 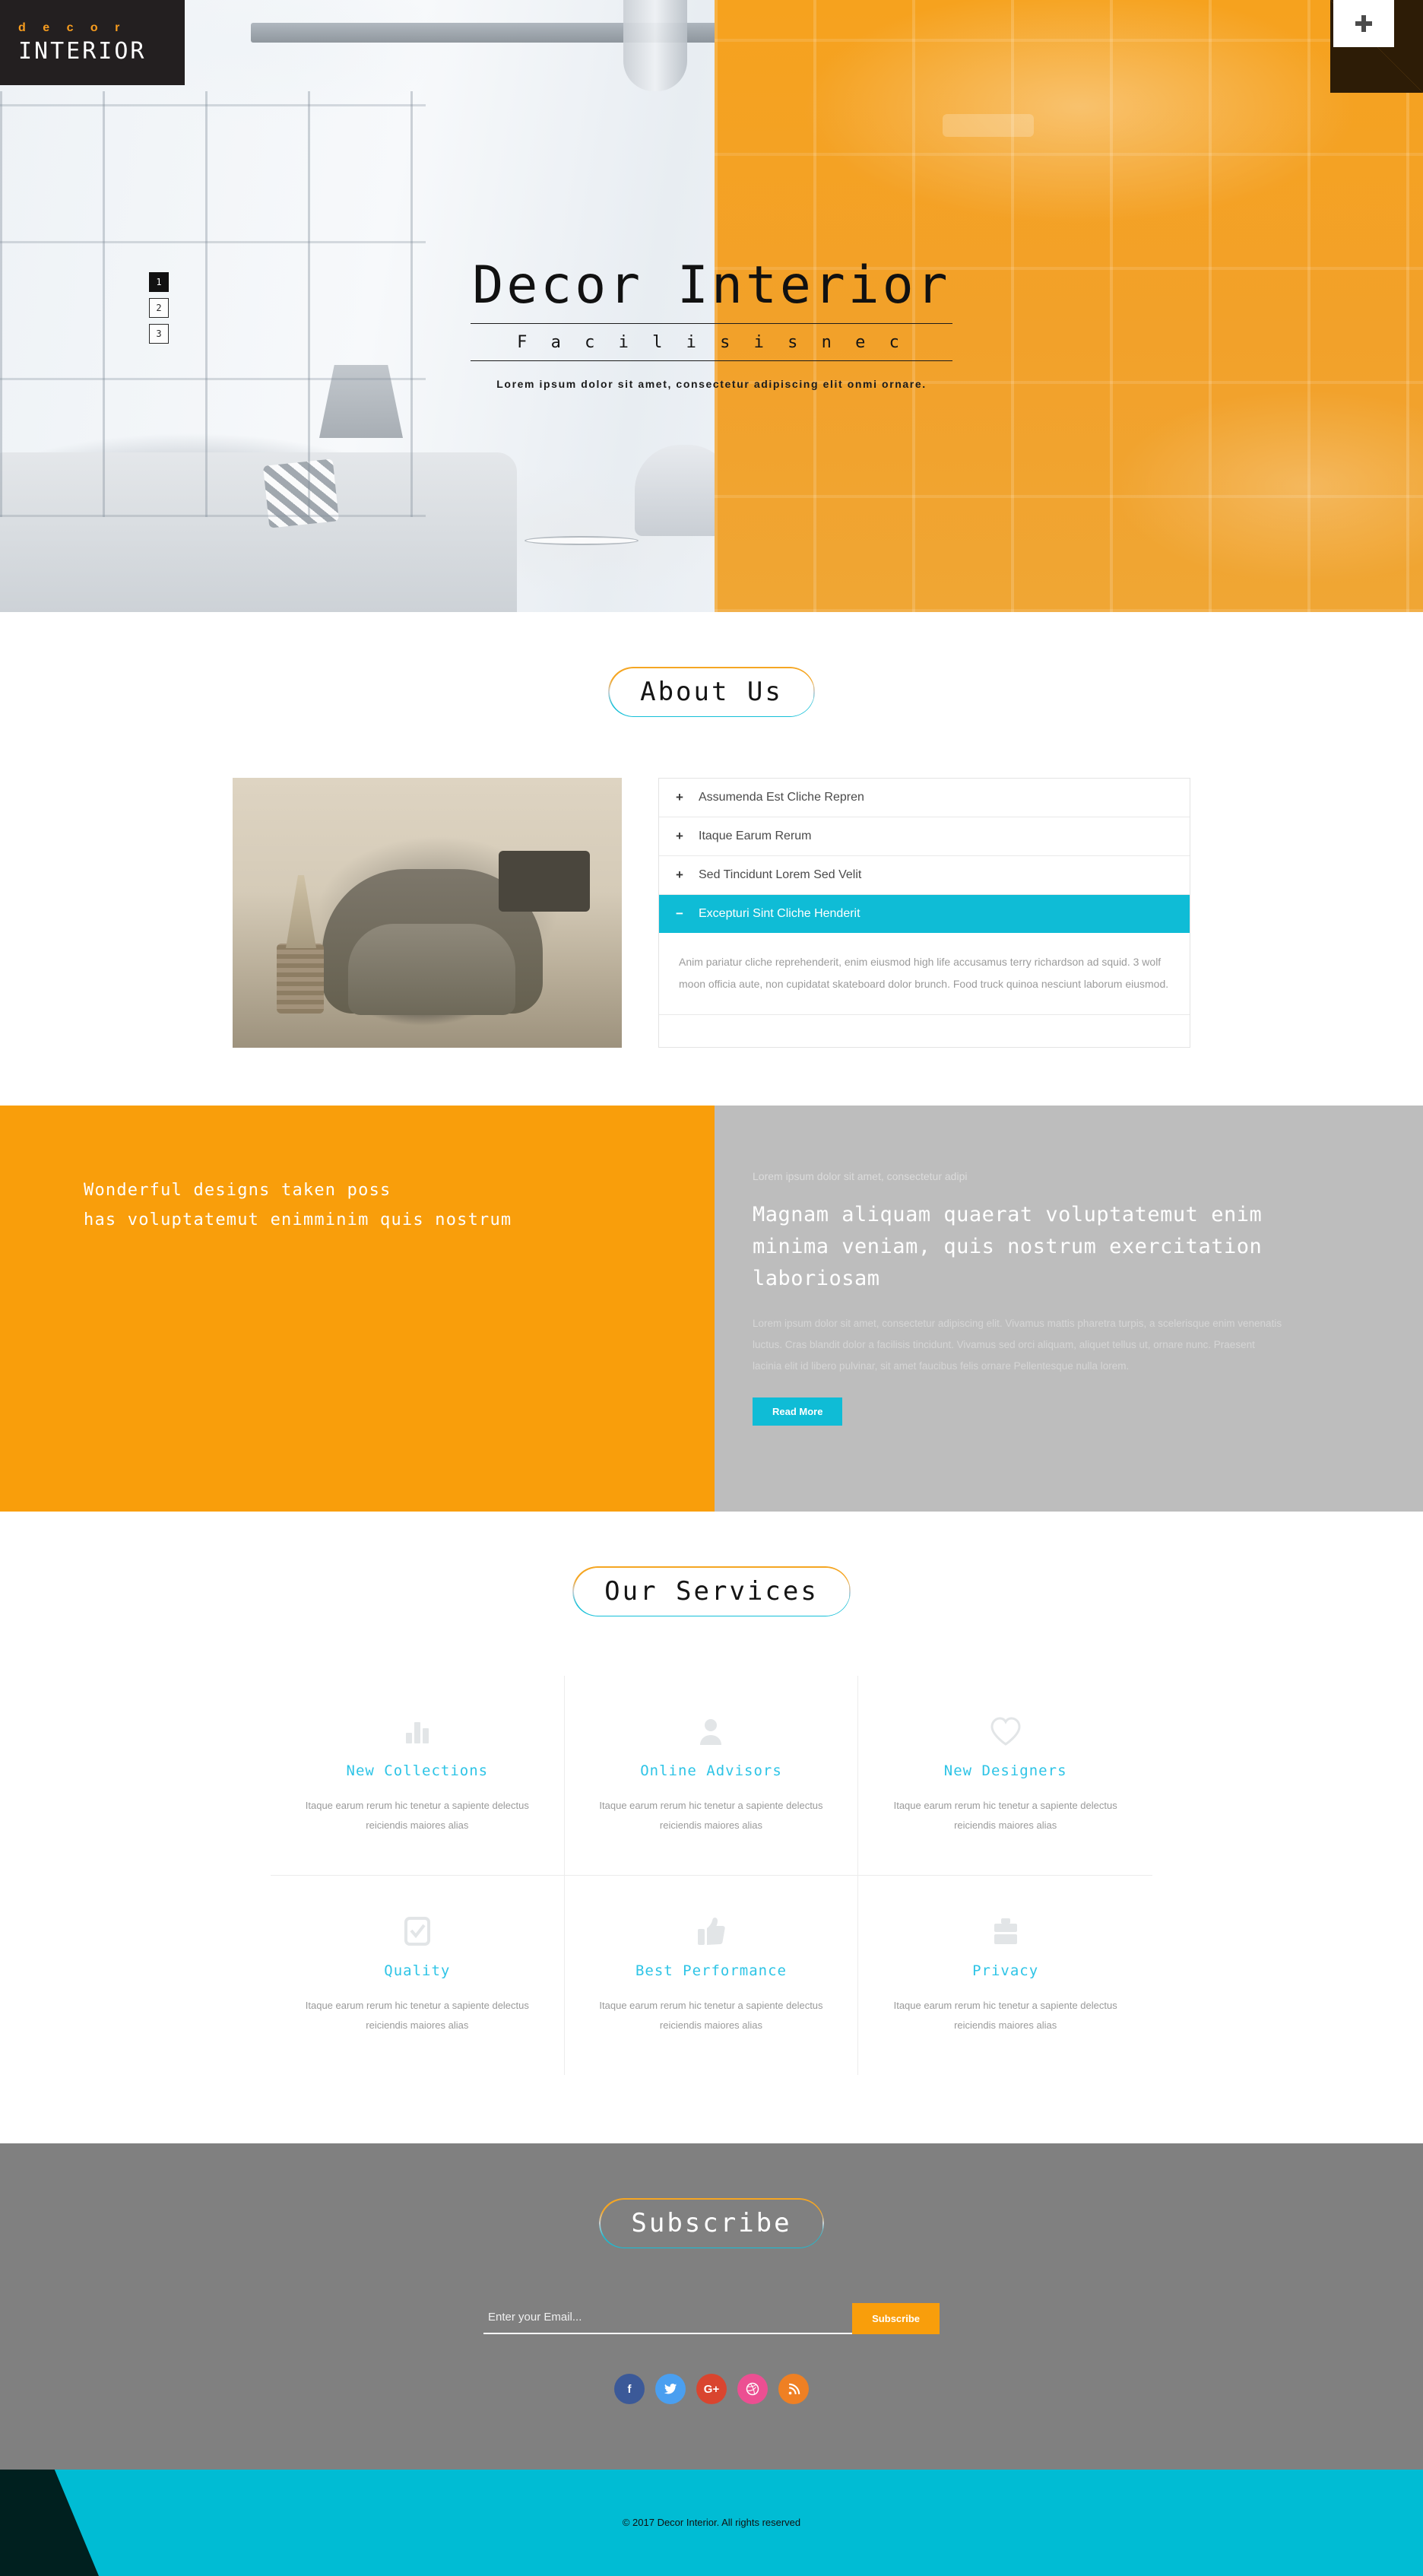 What do you see at coordinates (711, 1971) in the screenshot?
I see `service-title: Best Performance` at bounding box center [711, 1971].